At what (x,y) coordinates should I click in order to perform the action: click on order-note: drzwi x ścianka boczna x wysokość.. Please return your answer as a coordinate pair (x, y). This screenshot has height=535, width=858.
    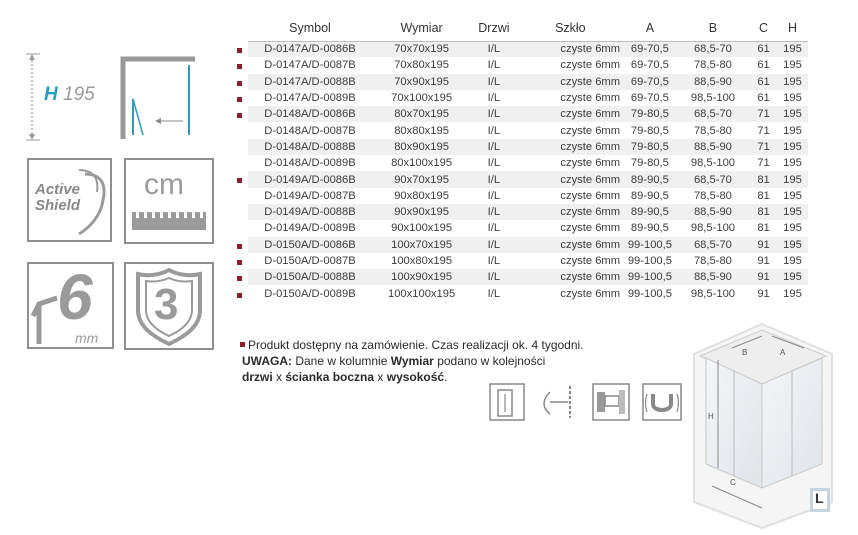
    Looking at the image, I should click on (412, 377).